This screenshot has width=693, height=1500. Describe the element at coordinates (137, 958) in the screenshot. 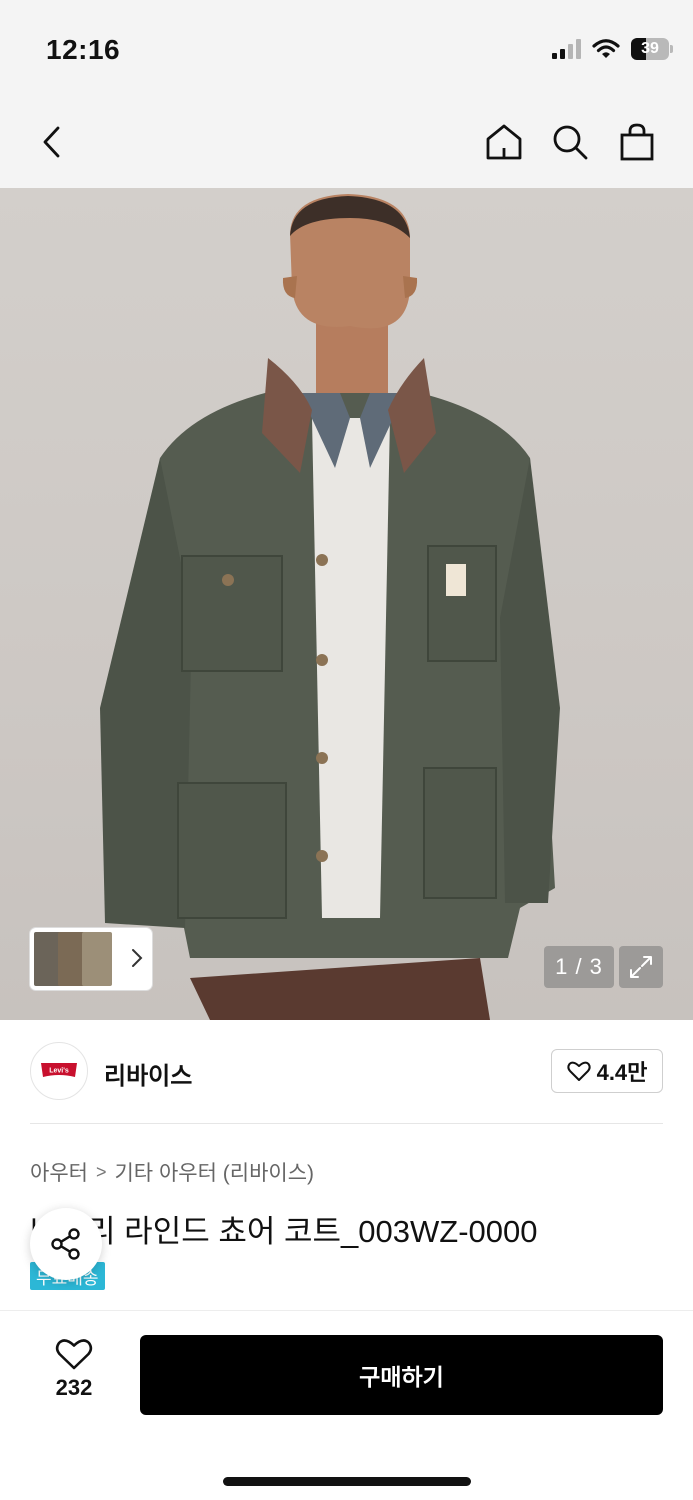

I see `chevron-right-icon` at that location.